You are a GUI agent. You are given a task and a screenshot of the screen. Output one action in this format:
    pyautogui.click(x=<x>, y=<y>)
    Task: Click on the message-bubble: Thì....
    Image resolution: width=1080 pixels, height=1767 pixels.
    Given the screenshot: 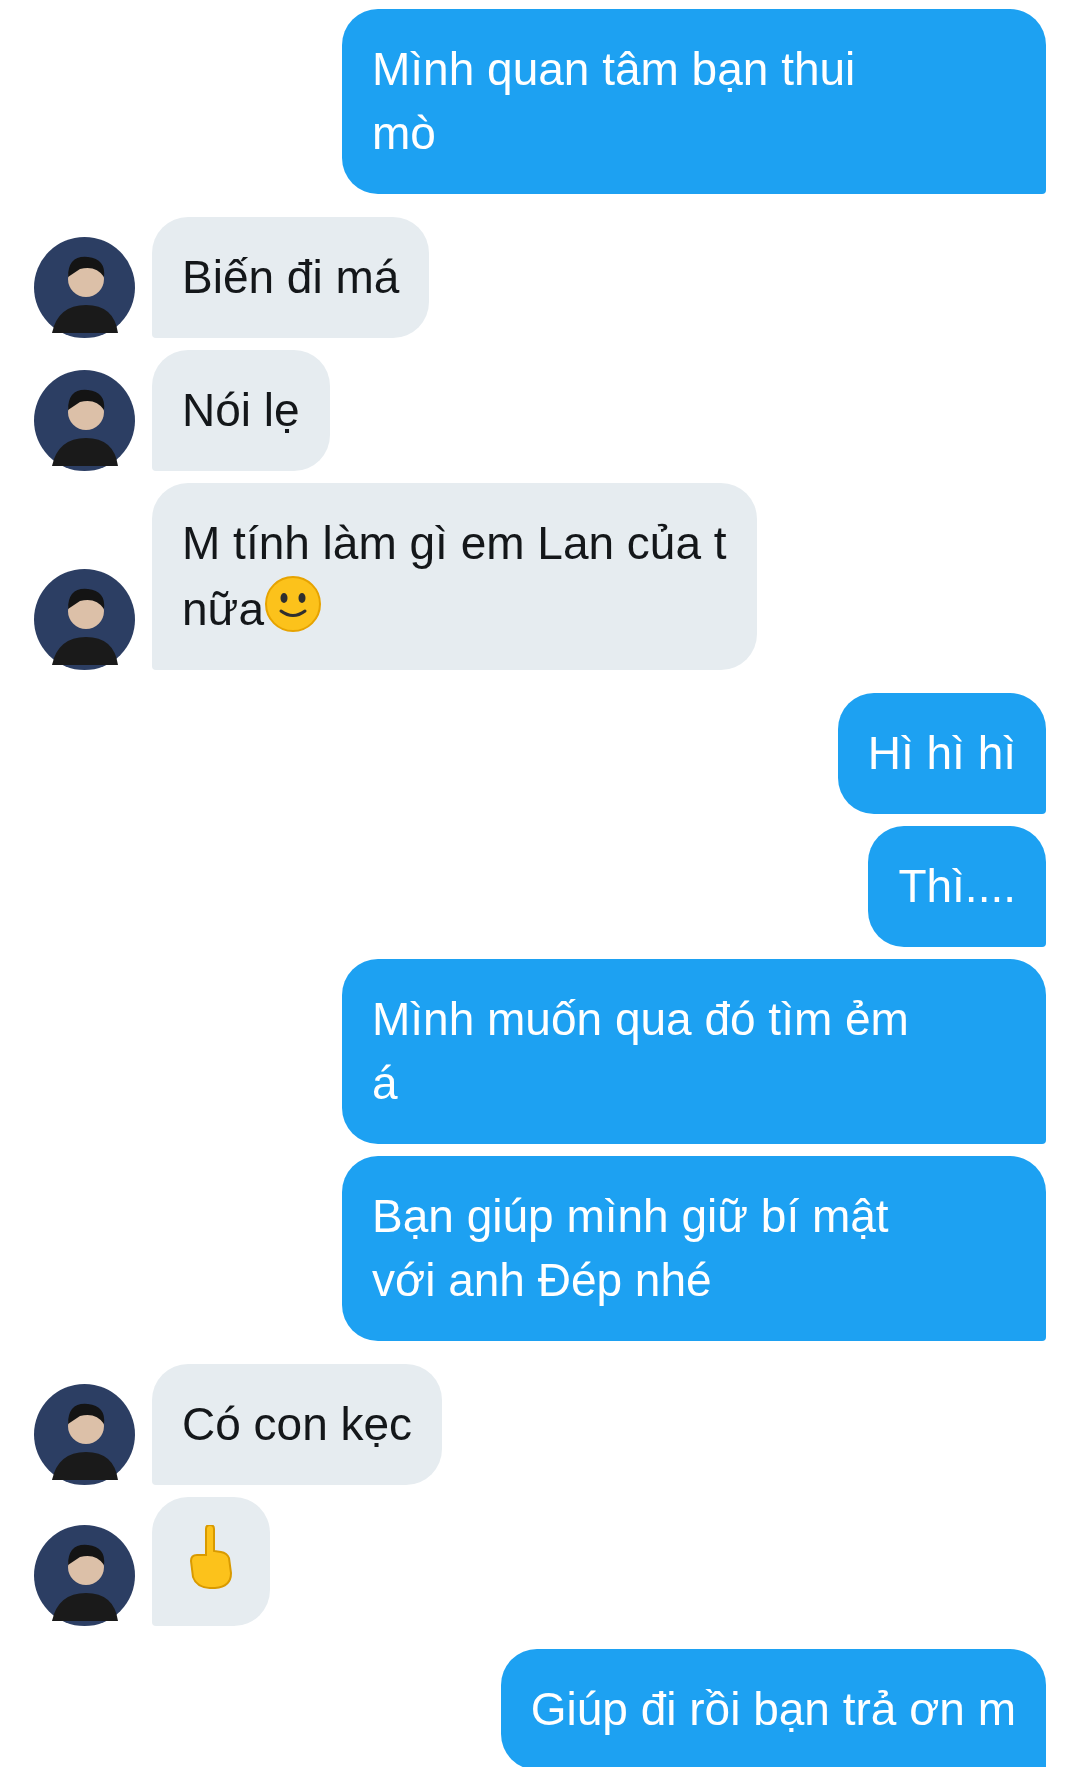 What is the action you would take?
    pyautogui.click(x=957, y=886)
    